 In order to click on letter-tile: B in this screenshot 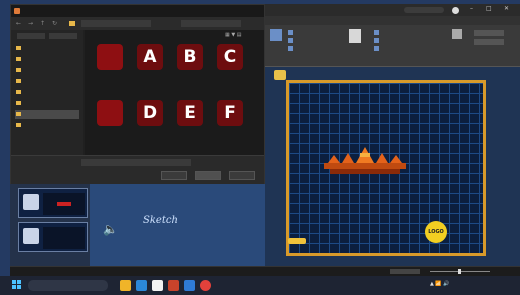, I will do `click(190, 57)`.